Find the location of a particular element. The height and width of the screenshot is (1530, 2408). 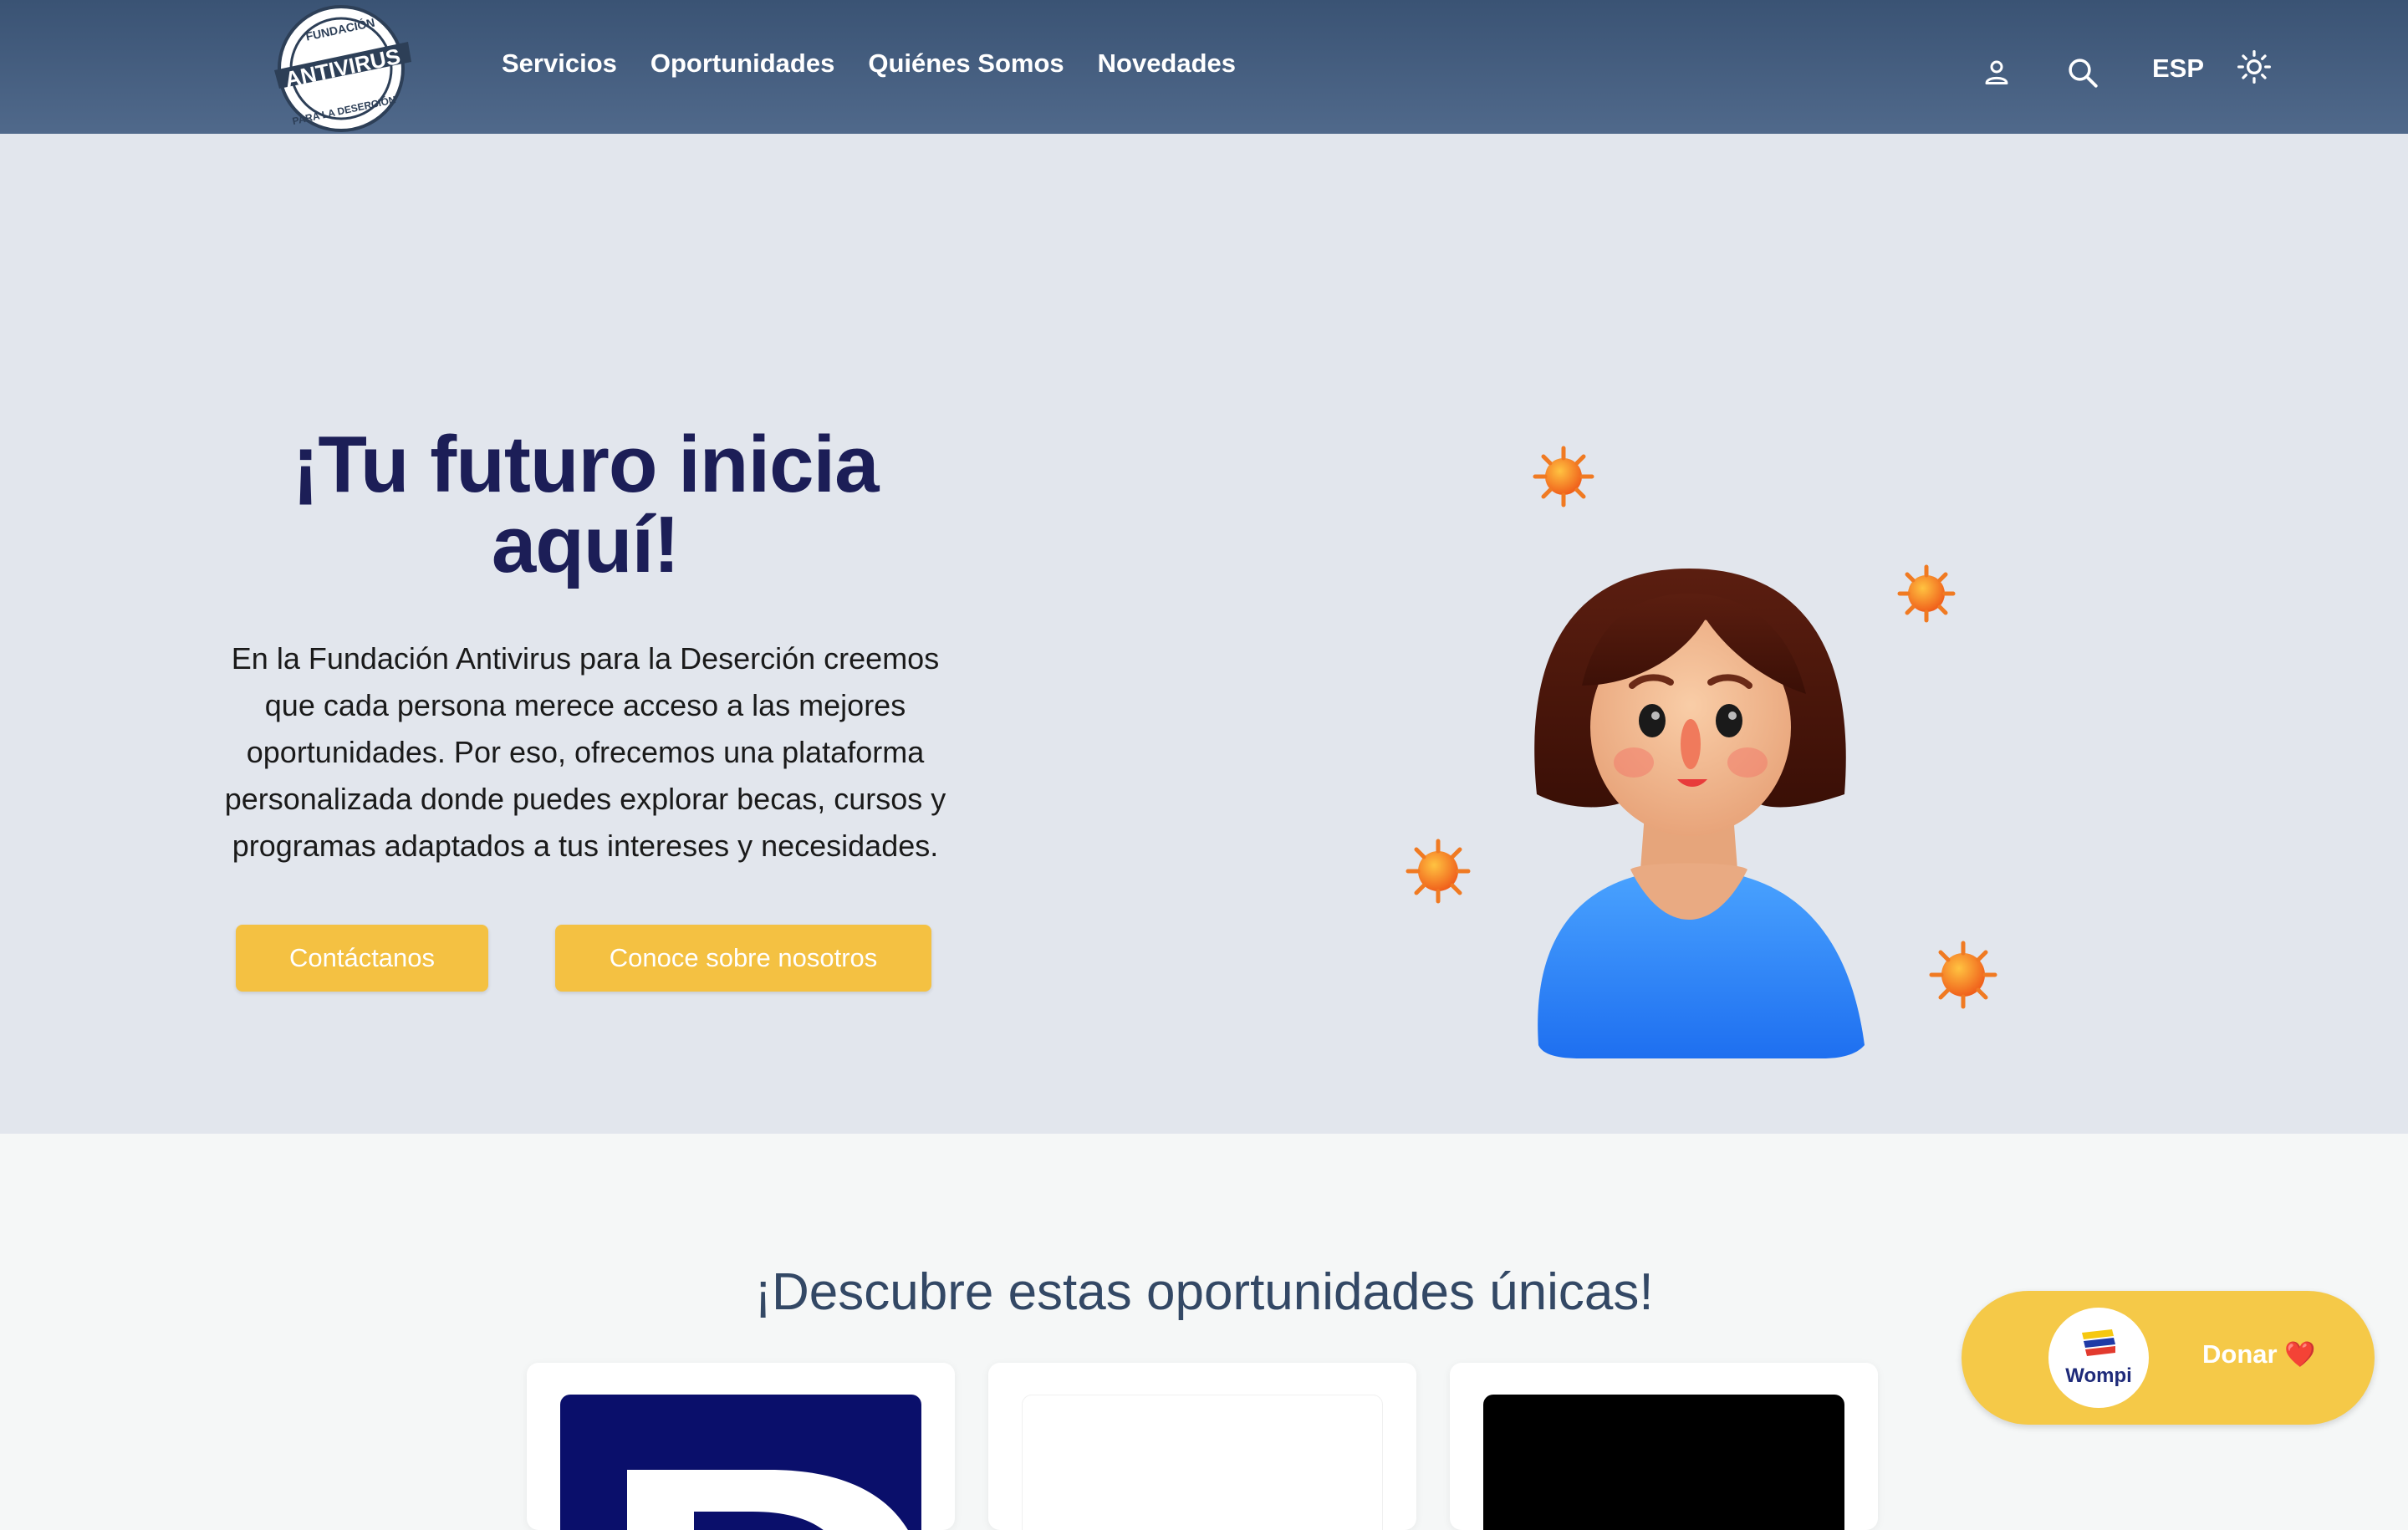

sun-icon is located at coordinates (2255, 66).